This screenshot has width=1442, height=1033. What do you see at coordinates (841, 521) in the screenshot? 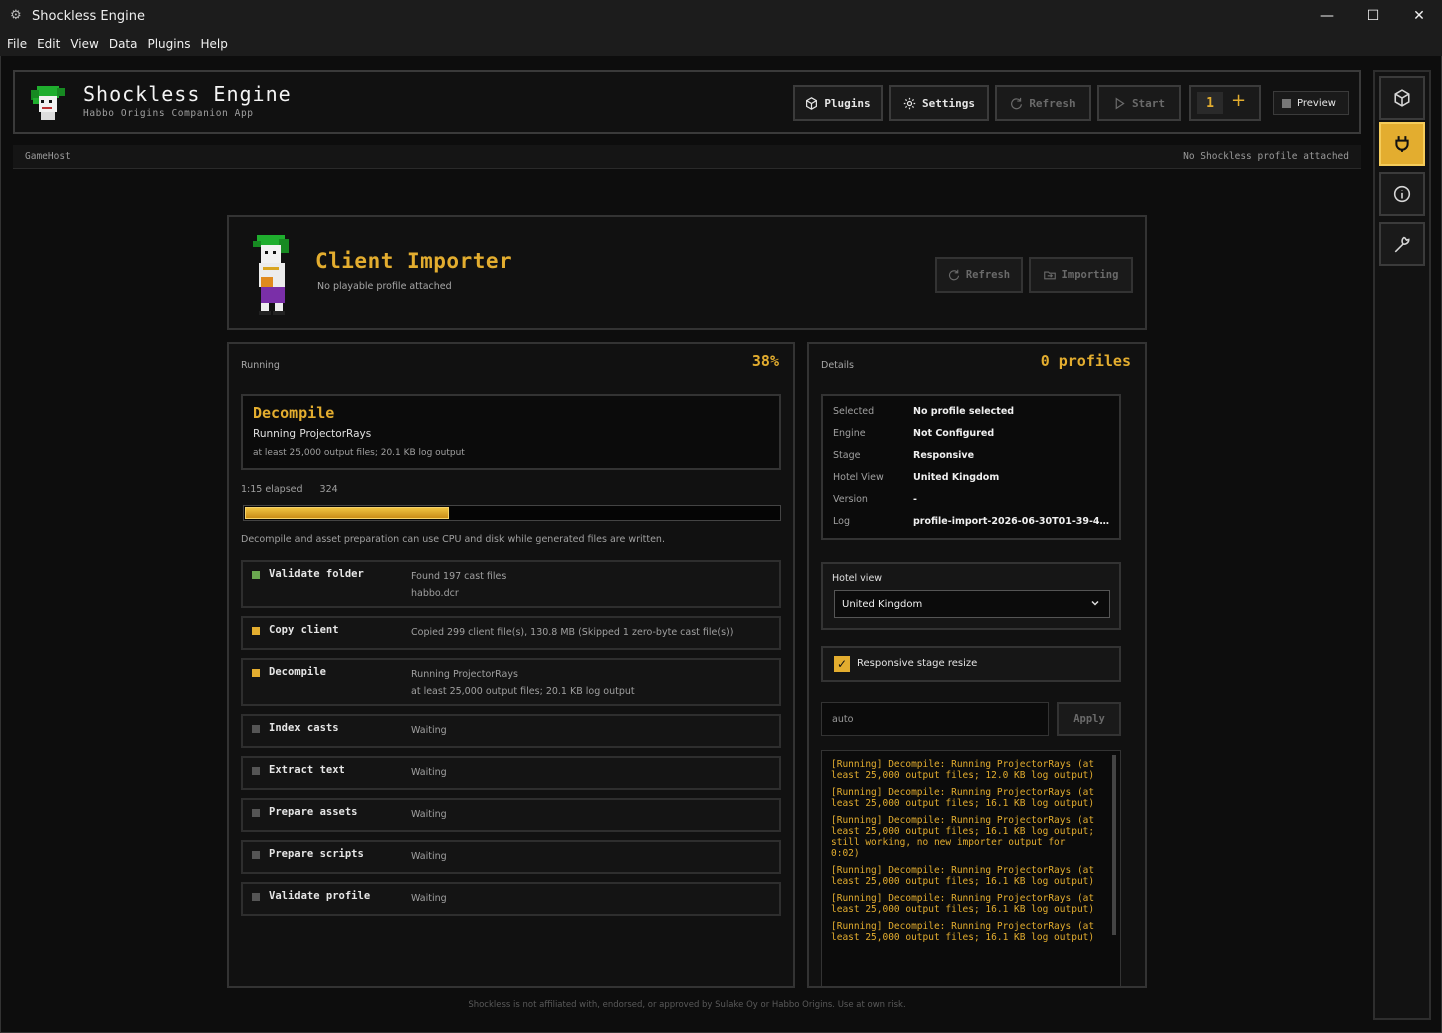
I see `detail-key: Log` at bounding box center [841, 521].